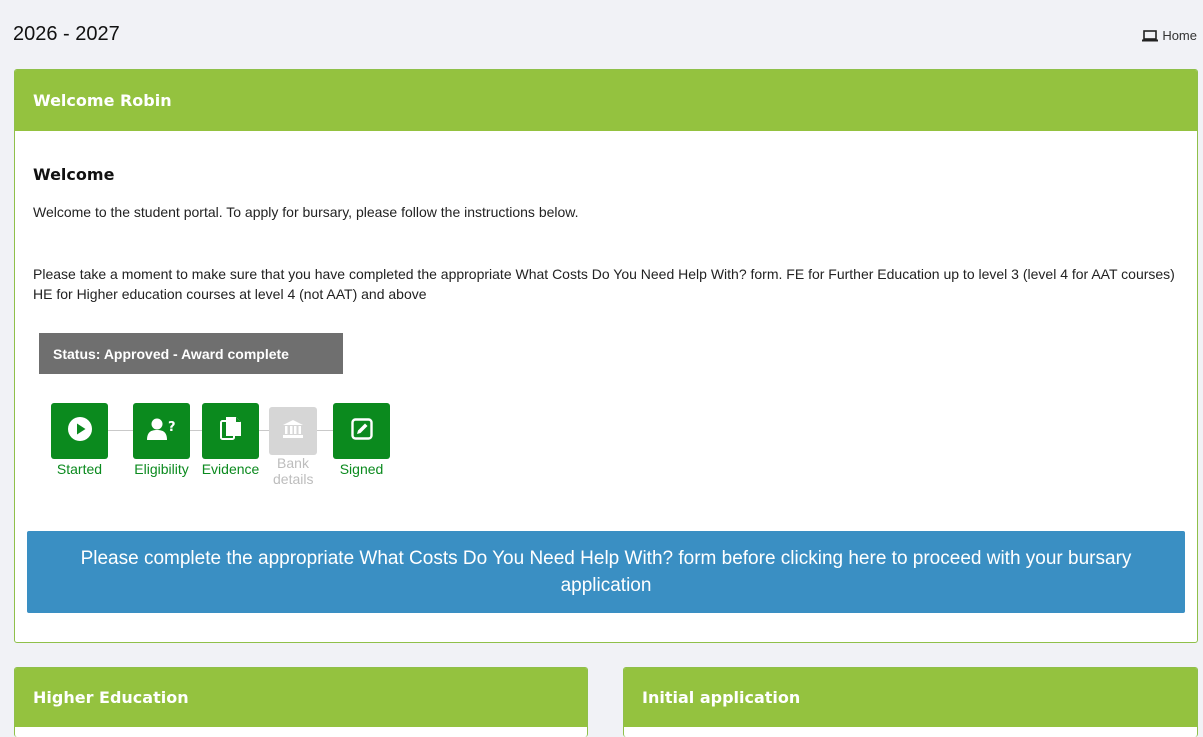 The height and width of the screenshot is (737, 1203). I want to click on documents-icon, so click(230, 431).